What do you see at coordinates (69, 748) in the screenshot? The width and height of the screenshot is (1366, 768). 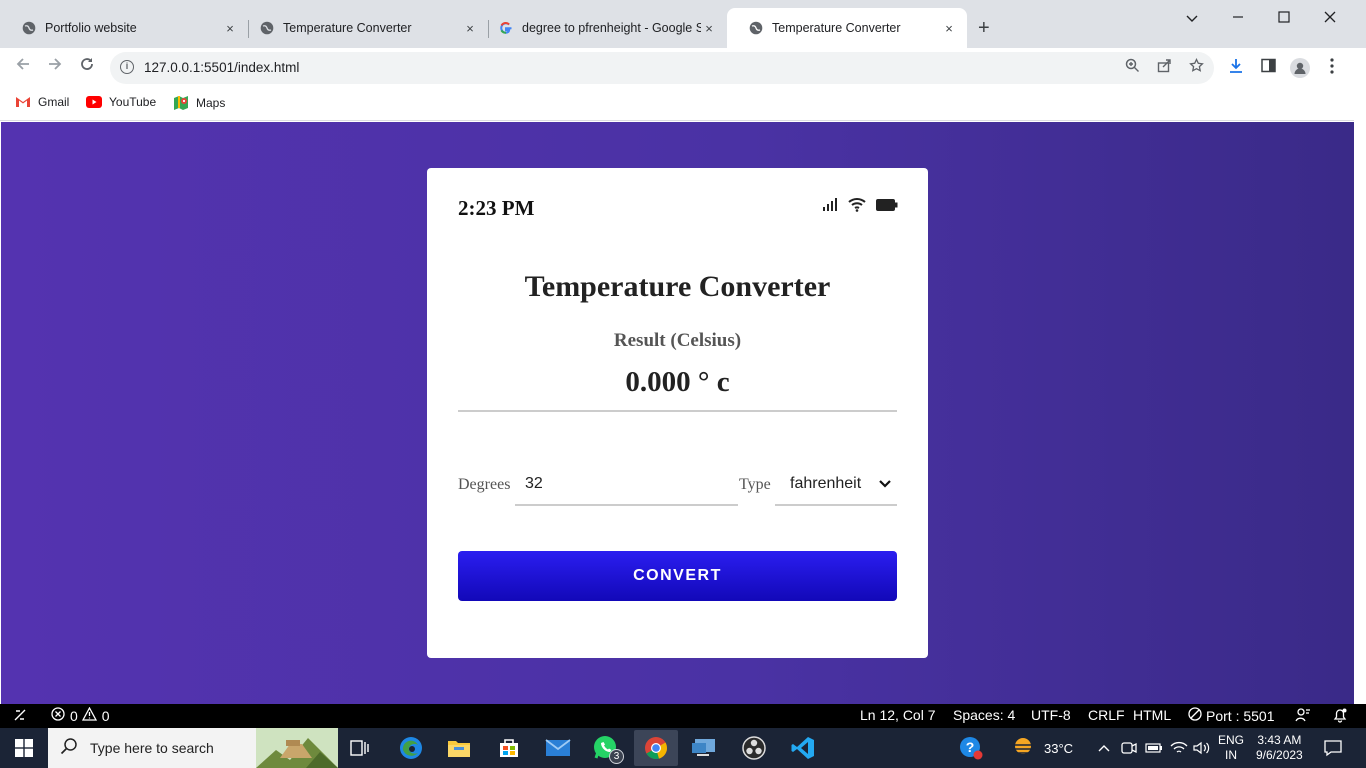 I see `search-icon` at bounding box center [69, 748].